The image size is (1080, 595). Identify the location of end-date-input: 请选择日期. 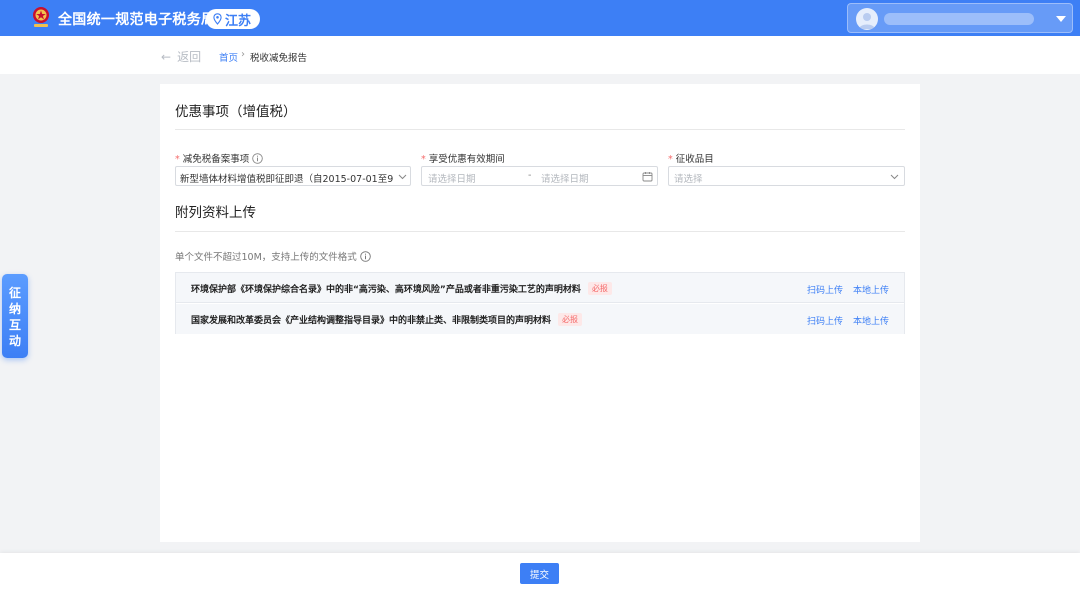
(565, 178).